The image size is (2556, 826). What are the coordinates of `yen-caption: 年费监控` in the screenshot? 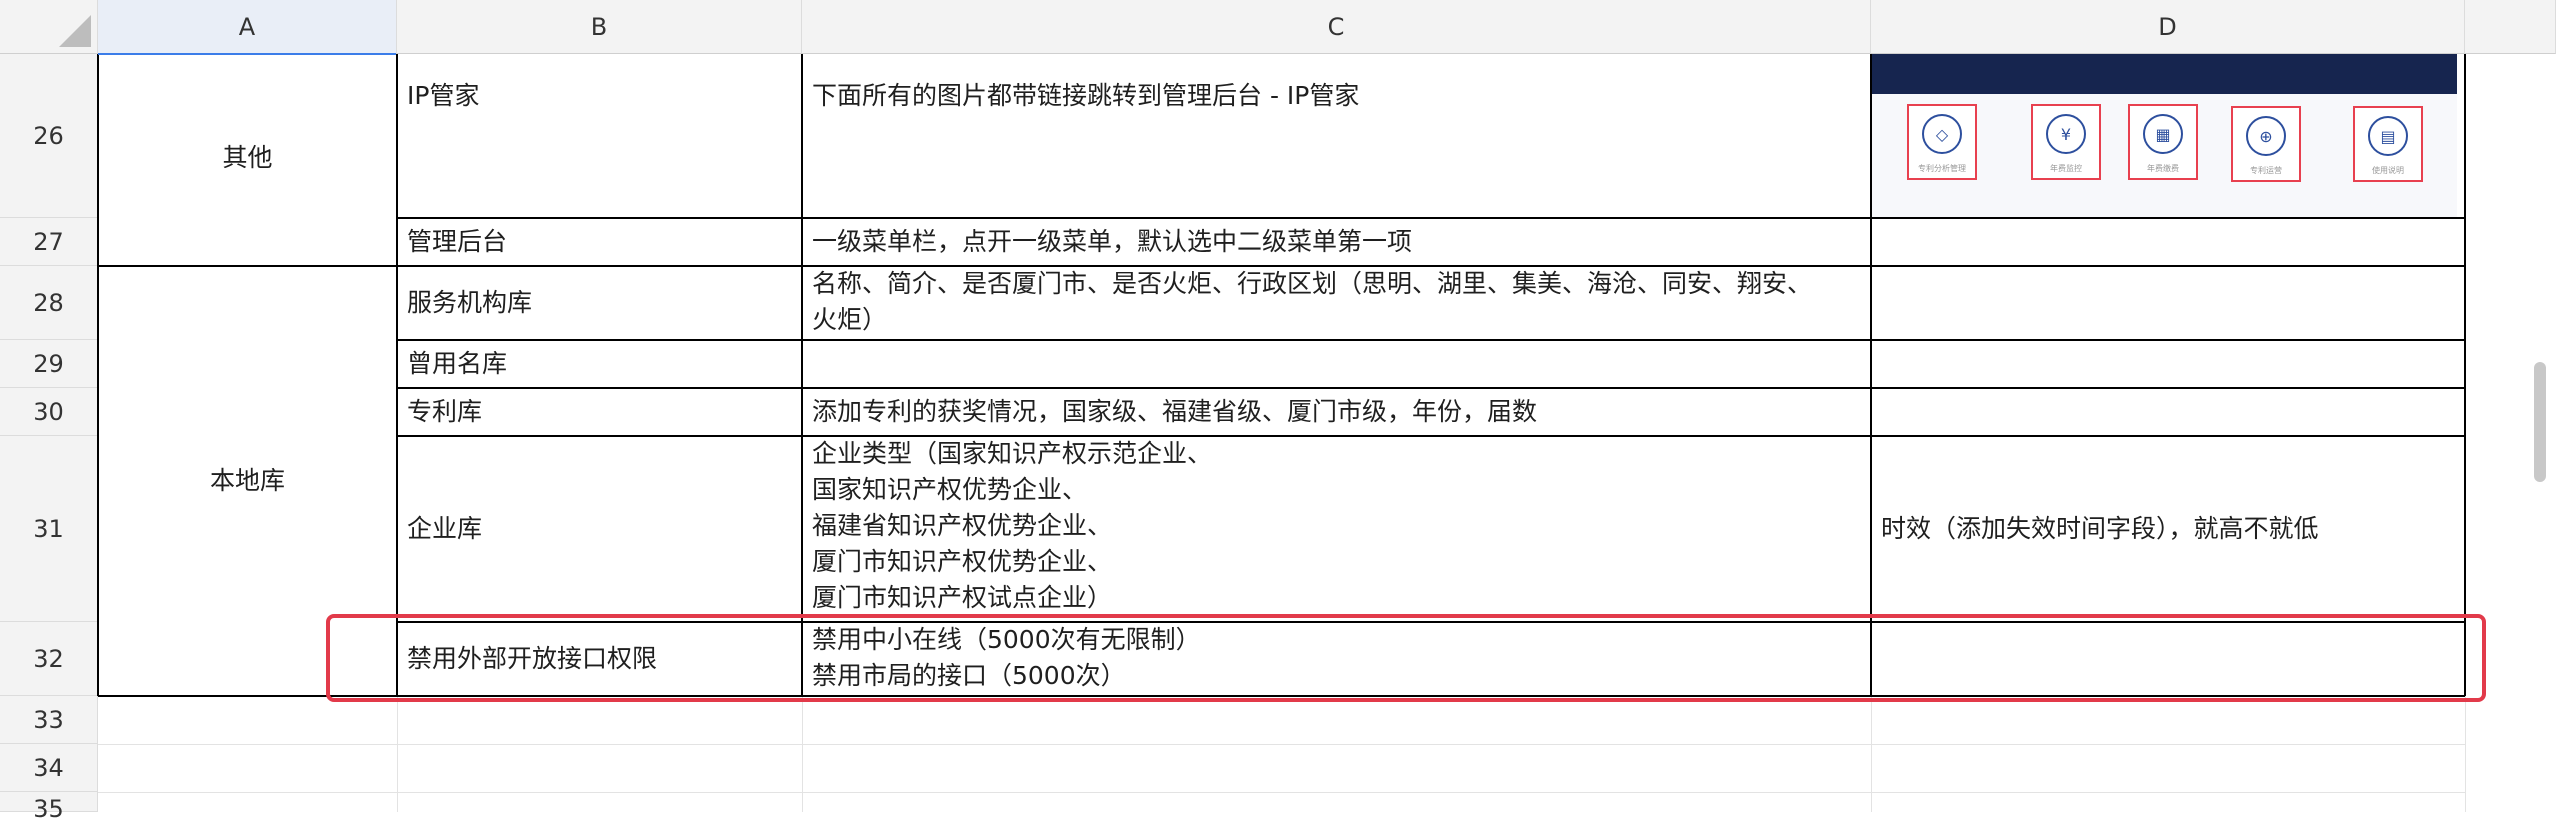 It's located at (2066, 168).